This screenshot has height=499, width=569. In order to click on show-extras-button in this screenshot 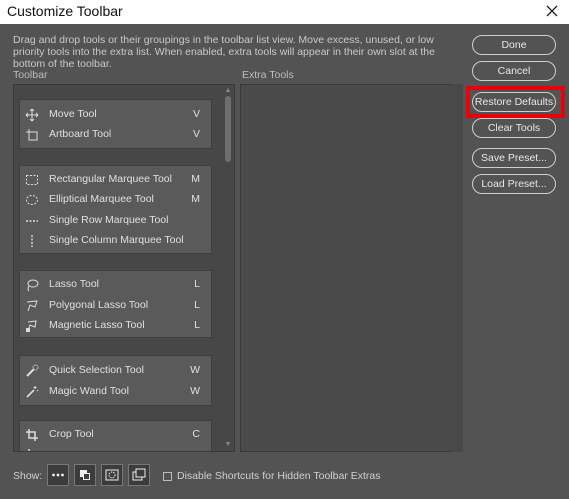, I will do `click(58, 475)`.